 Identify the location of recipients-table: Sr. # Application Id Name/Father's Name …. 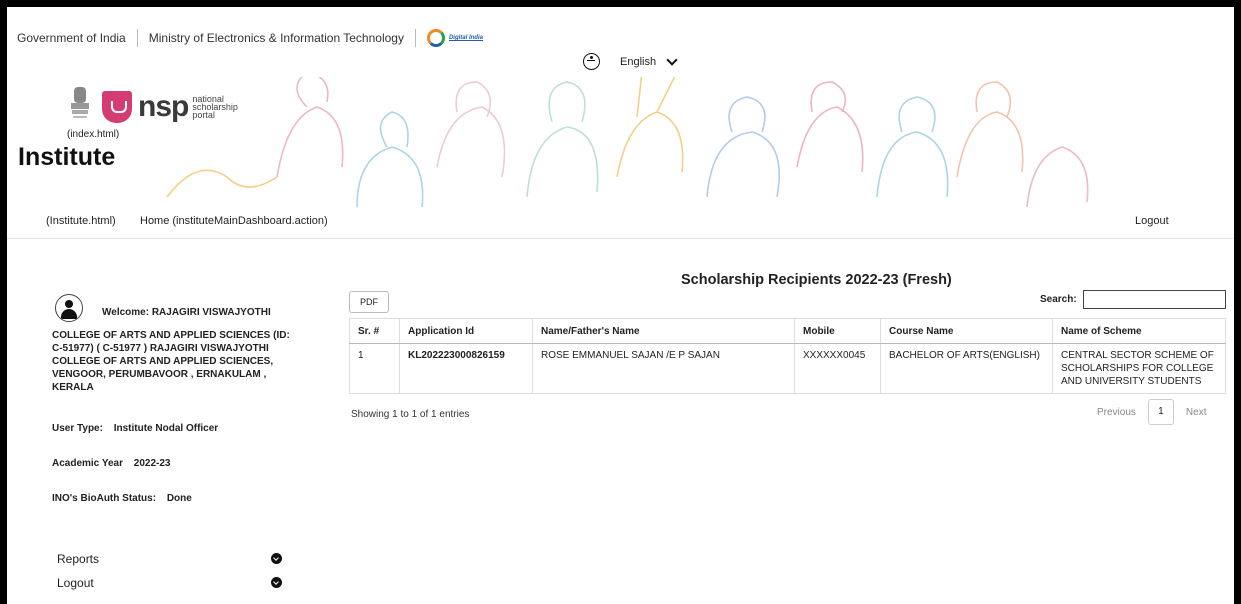
(787, 356).